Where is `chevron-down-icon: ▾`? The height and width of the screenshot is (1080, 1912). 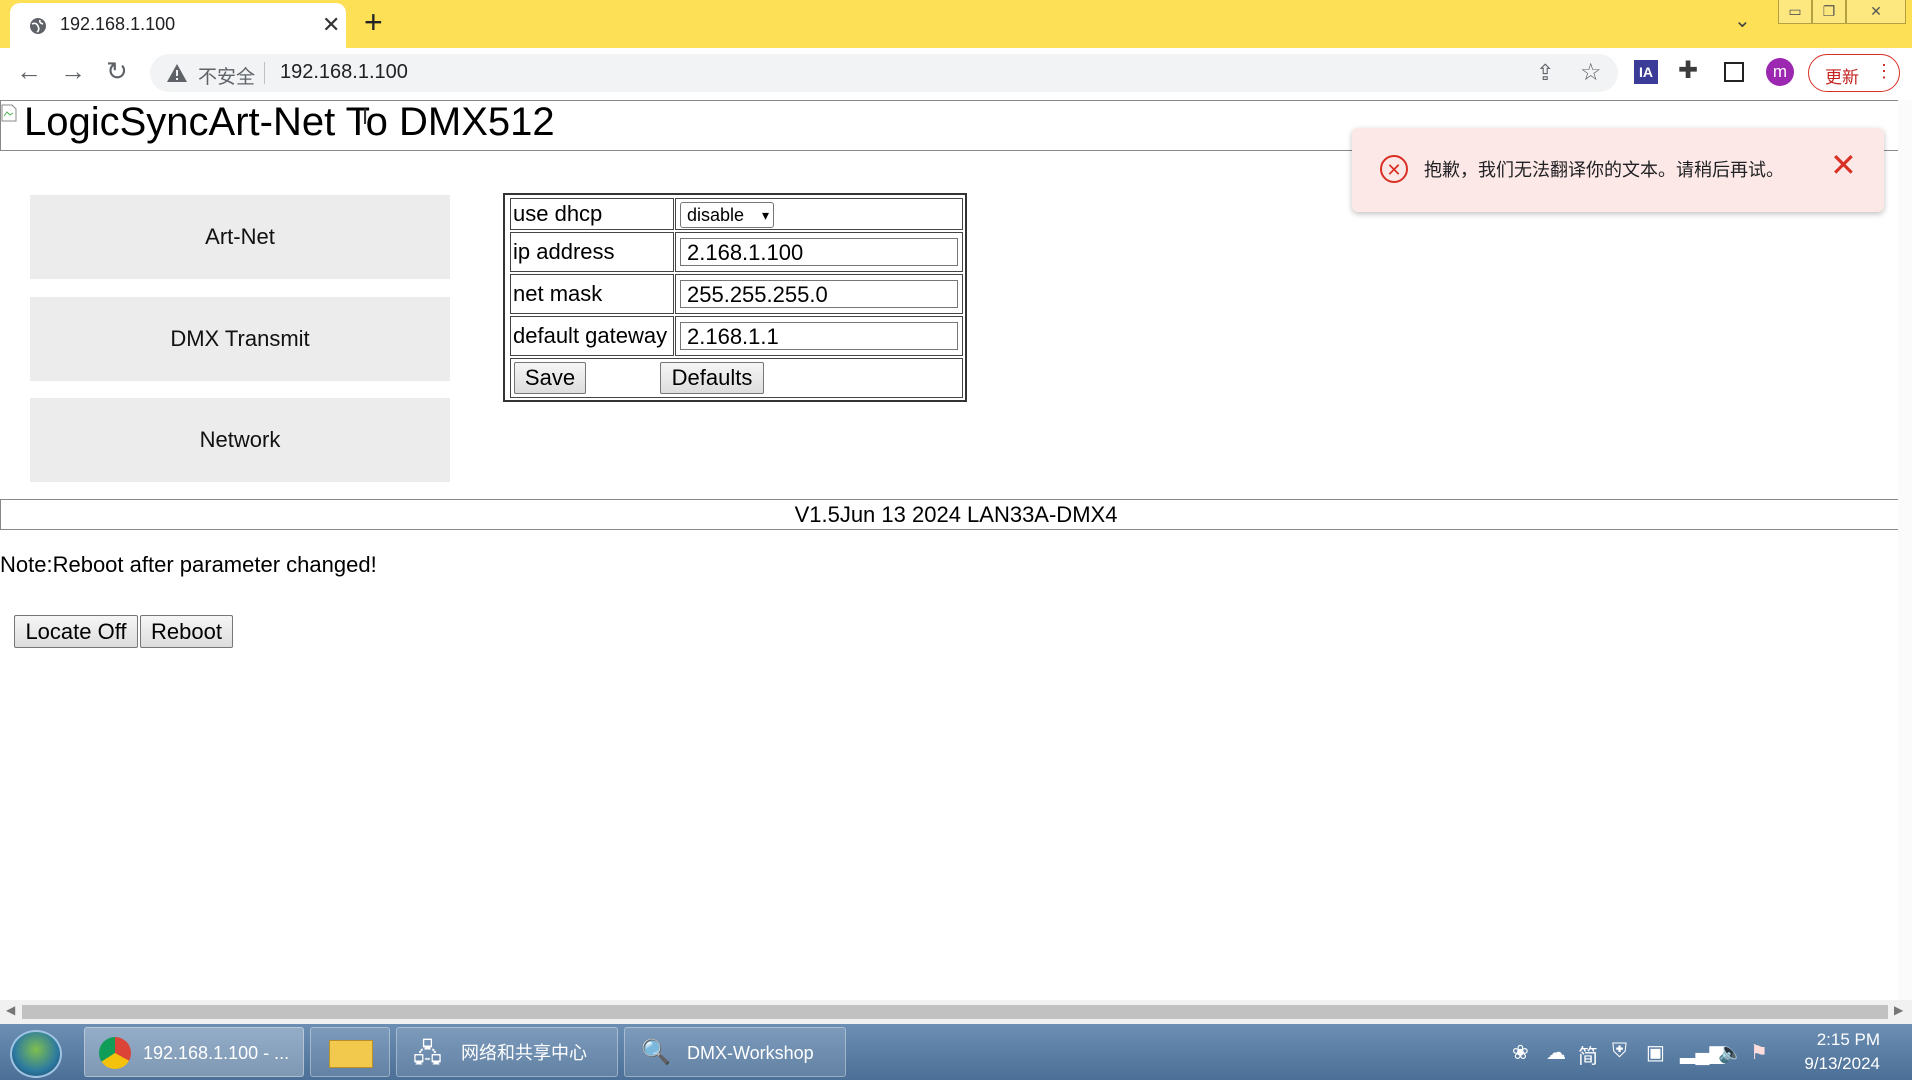
chevron-down-icon: ▾ is located at coordinates (765, 215).